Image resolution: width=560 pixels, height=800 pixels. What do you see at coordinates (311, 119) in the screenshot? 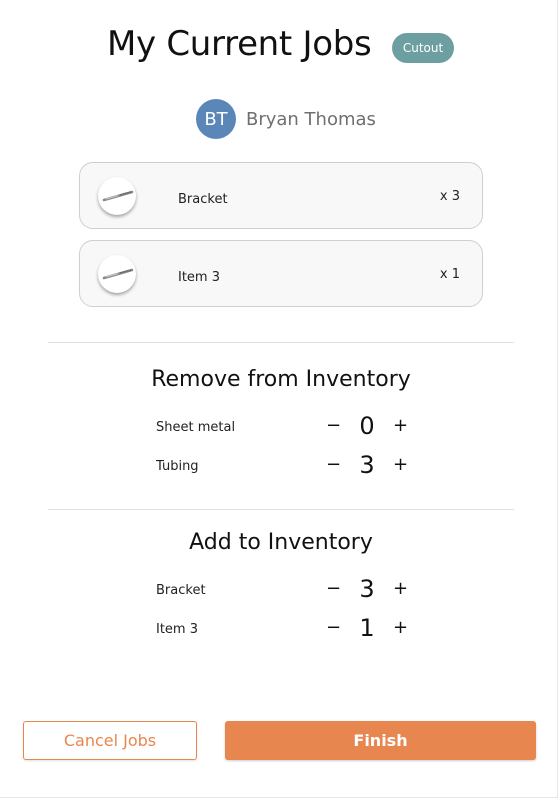
I see `user-name: Bryan Thomas` at bounding box center [311, 119].